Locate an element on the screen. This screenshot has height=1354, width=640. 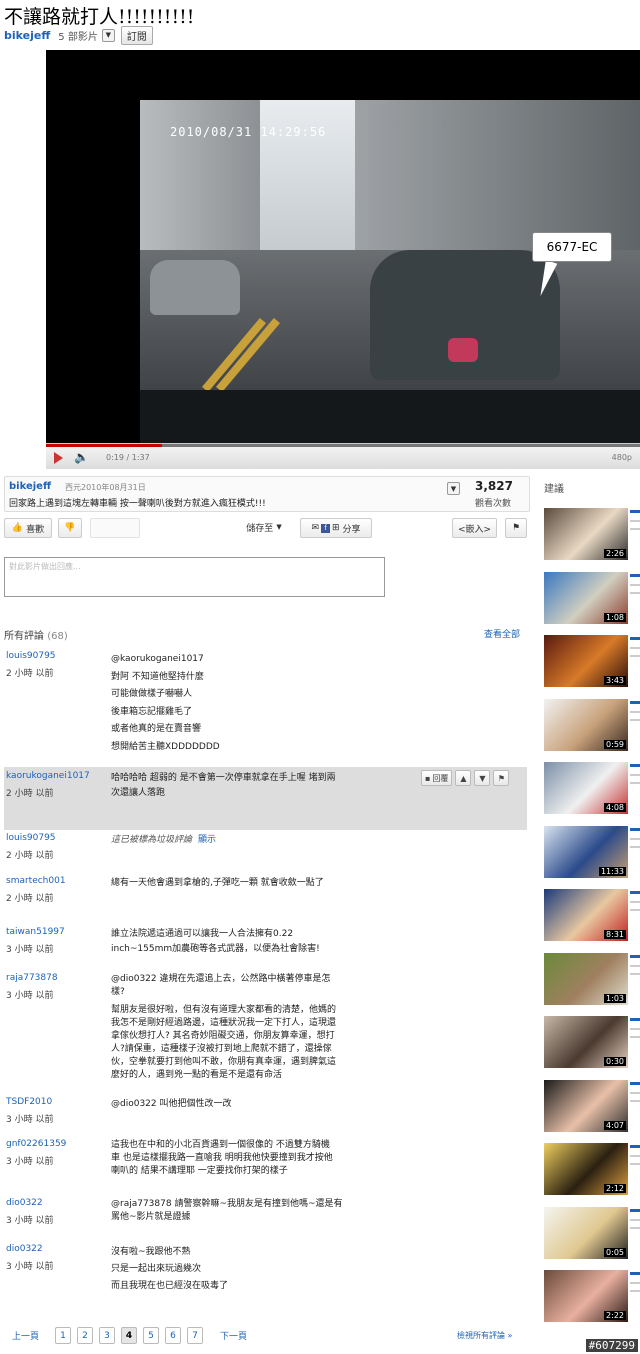
view-all-comments-link: 檢視所有評論 » is located at coordinates (484, 1335).